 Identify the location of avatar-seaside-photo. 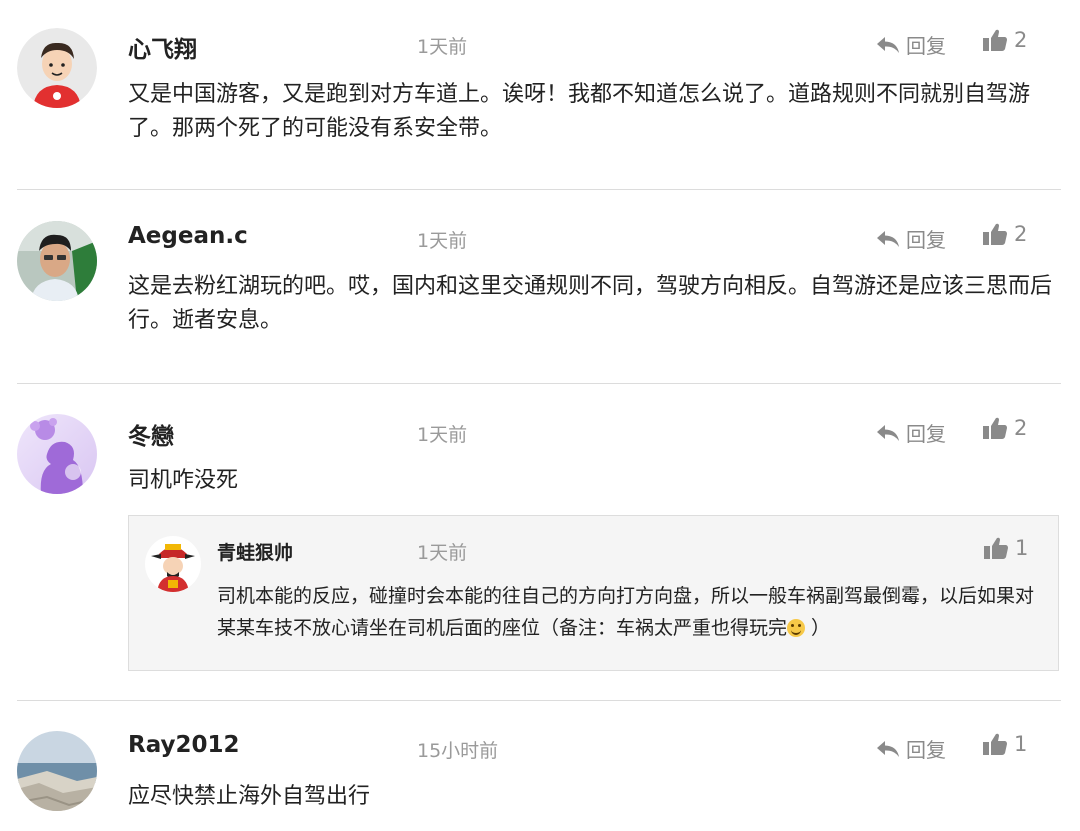
(57, 771).